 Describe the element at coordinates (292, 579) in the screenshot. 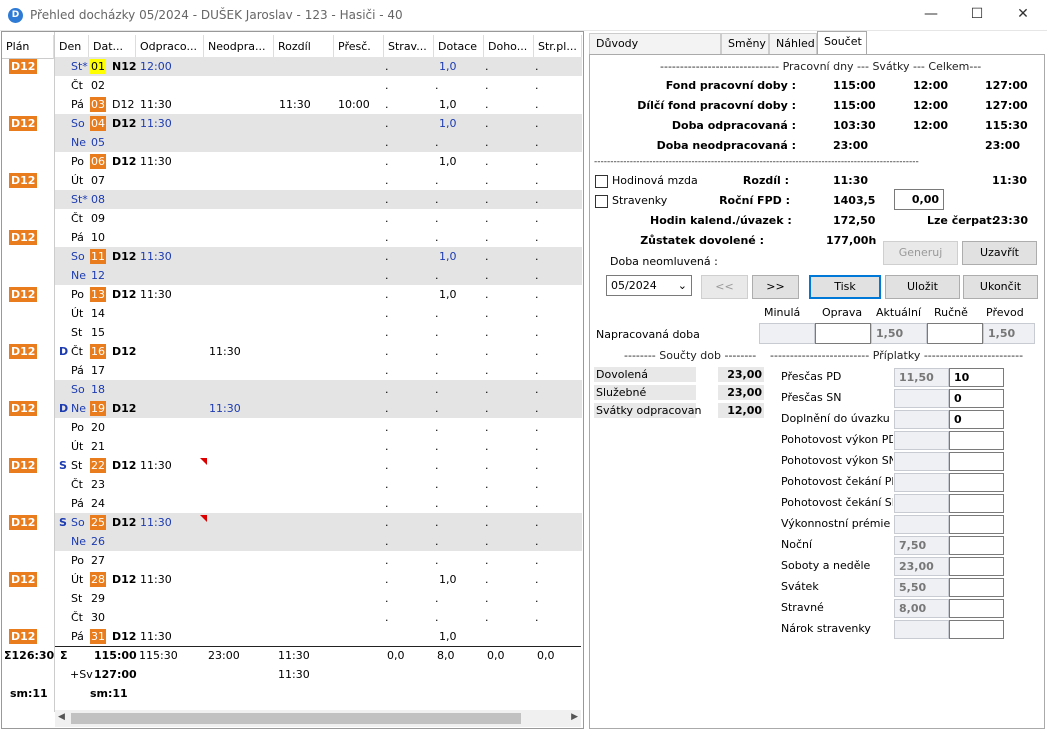

I see `table-row: D12 Út 28 D12 11:30... 1,0` at that location.